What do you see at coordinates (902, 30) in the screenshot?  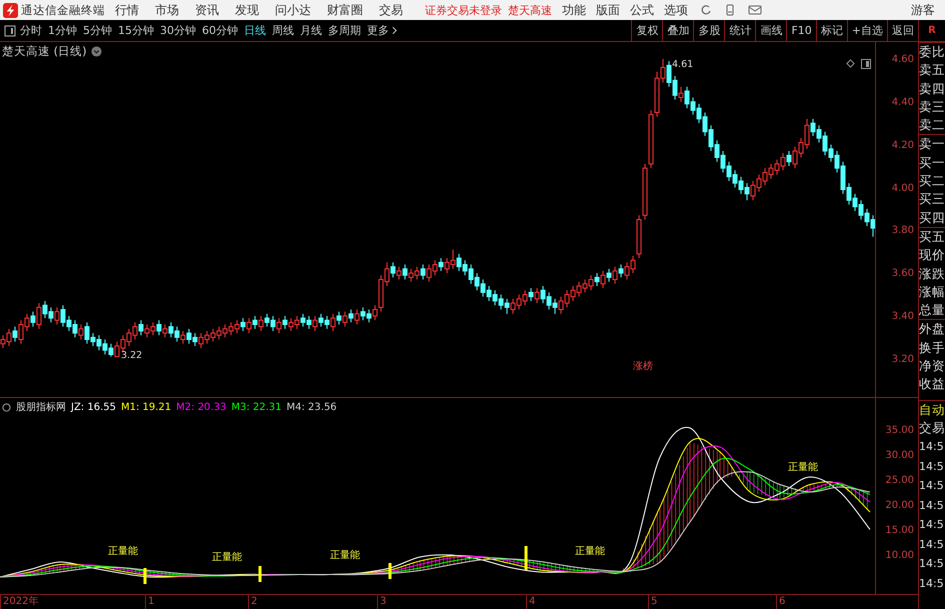 I see `toolbar-button: 返回` at bounding box center [902, 30].